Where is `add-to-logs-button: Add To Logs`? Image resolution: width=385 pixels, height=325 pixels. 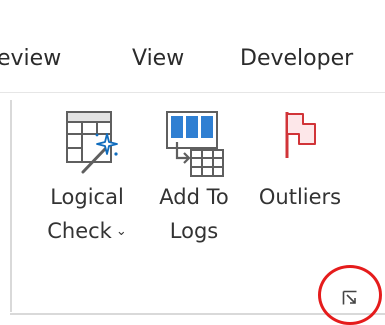 add-to-logs-button: Add To Logs is located at coordinates (194, 177).